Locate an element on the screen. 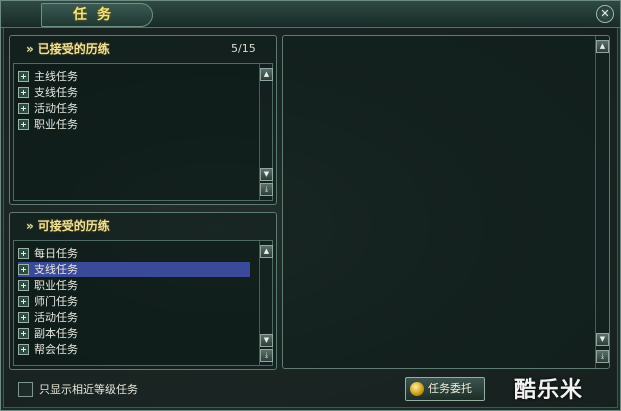  list-item: 师门任务 is located at coordinates (48, 301).